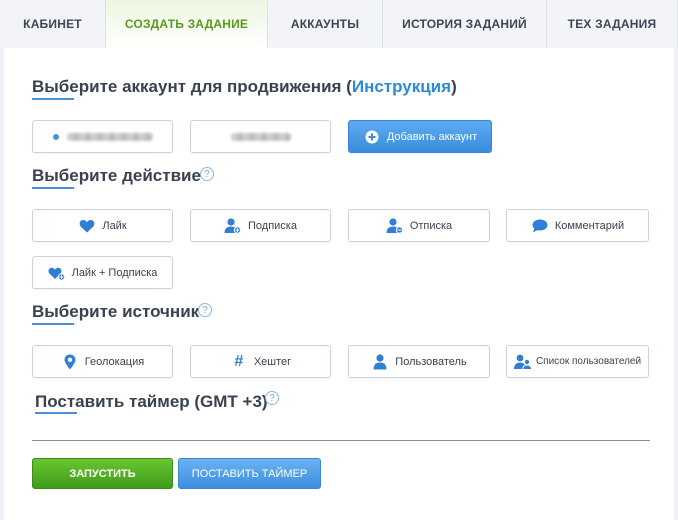 Image resolution: width=678 pixels, height=520 pixels. Describe the element at coordinates (432, 136) in the screenshot. I see `add-account-label: Добавить аккаунт` at that location.